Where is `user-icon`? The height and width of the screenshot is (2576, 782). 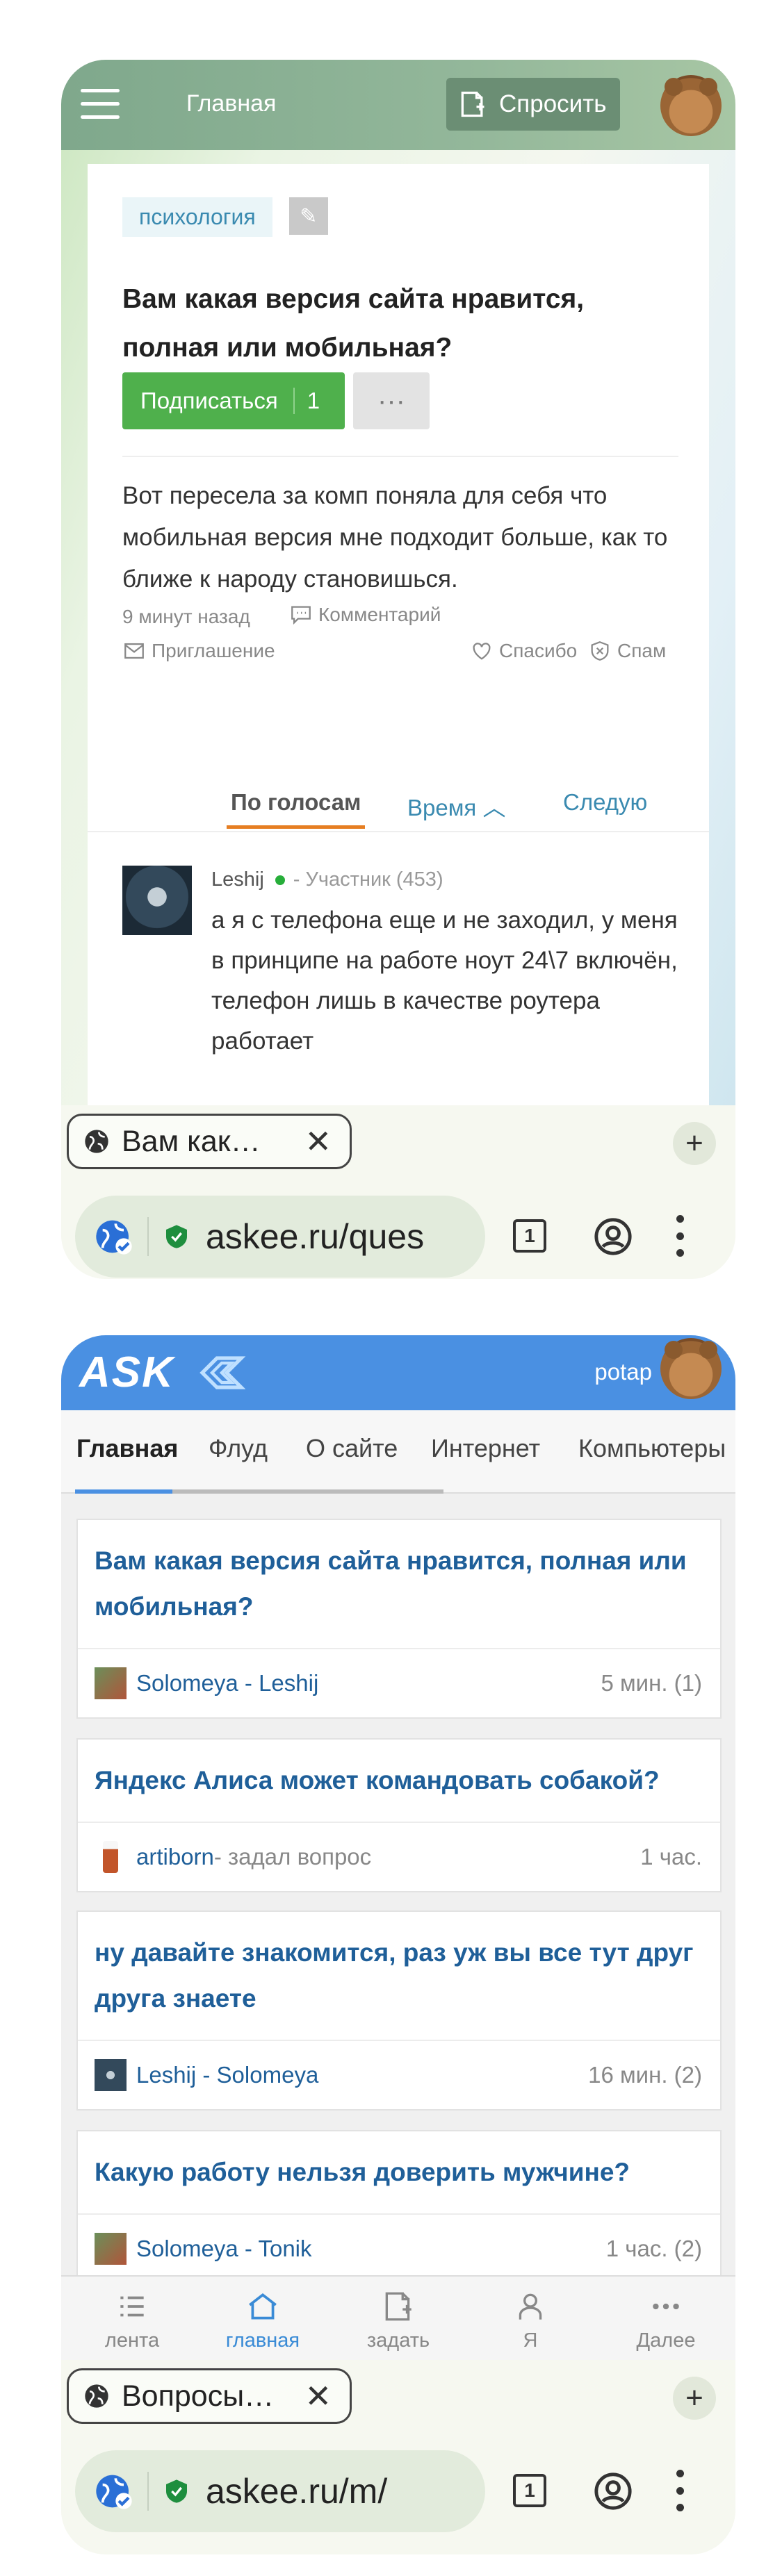 user-icon is located at coordinates (530, 2306).